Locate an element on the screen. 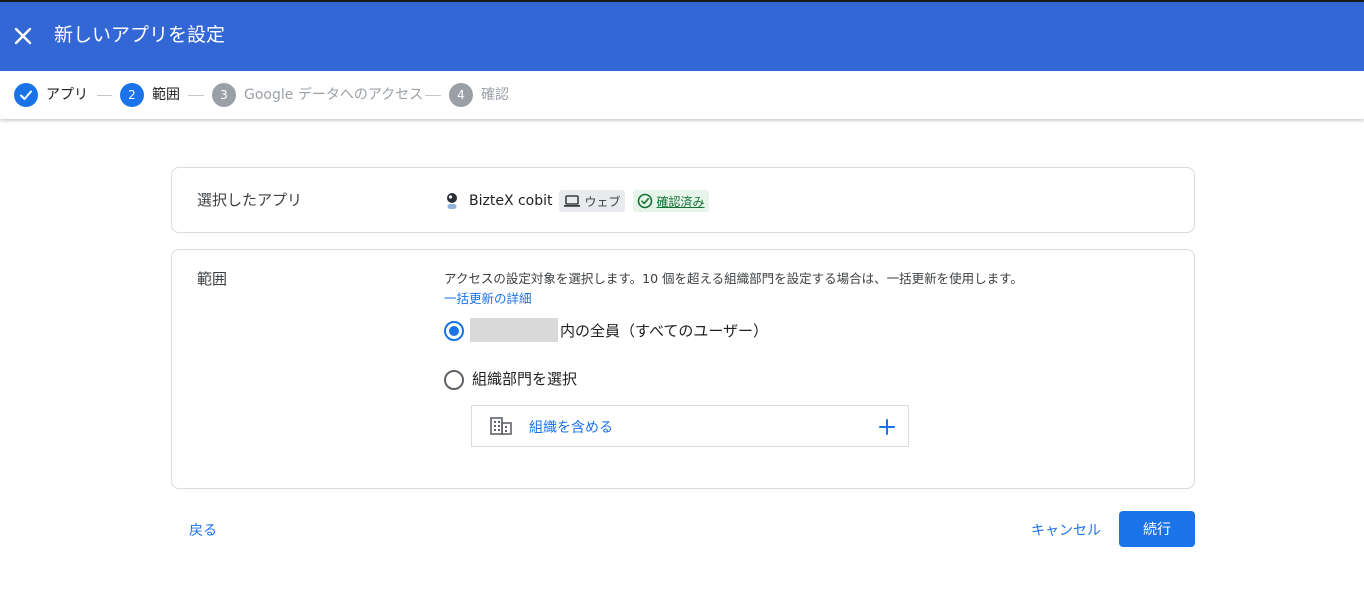 This screenshot has width=1364, height=599. include-org-label: 組織を含める is located at coordinates (571, 428).